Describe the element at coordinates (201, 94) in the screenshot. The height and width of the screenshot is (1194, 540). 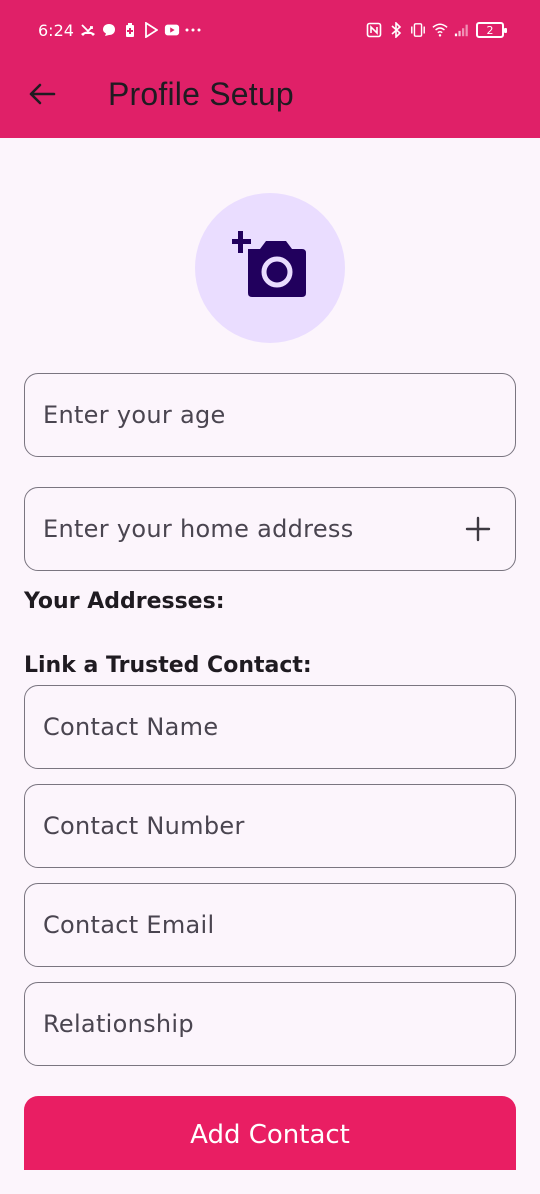
I see `page-title: Profile Setup` at that location.